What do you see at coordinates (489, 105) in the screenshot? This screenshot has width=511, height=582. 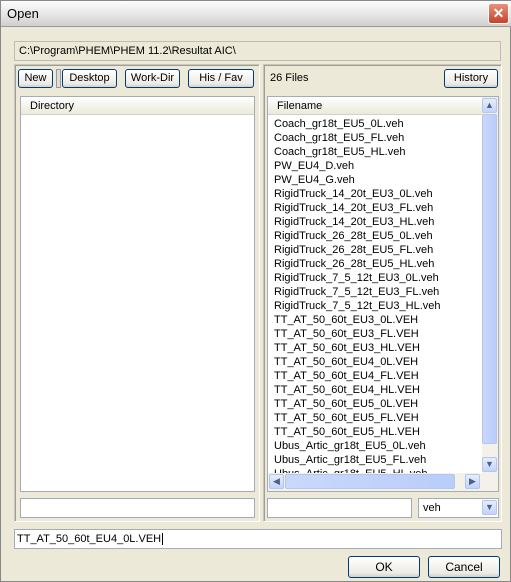 I see `scroll-up-icon: ▲` at bounding box center [489, 105].